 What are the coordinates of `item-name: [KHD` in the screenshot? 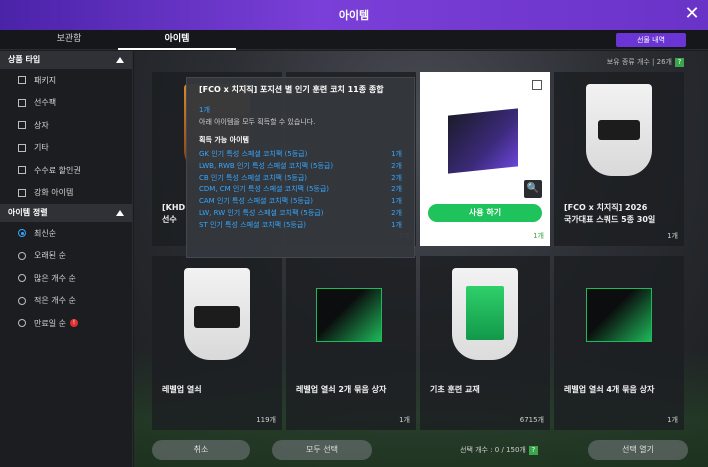 It's located at (174, 207).